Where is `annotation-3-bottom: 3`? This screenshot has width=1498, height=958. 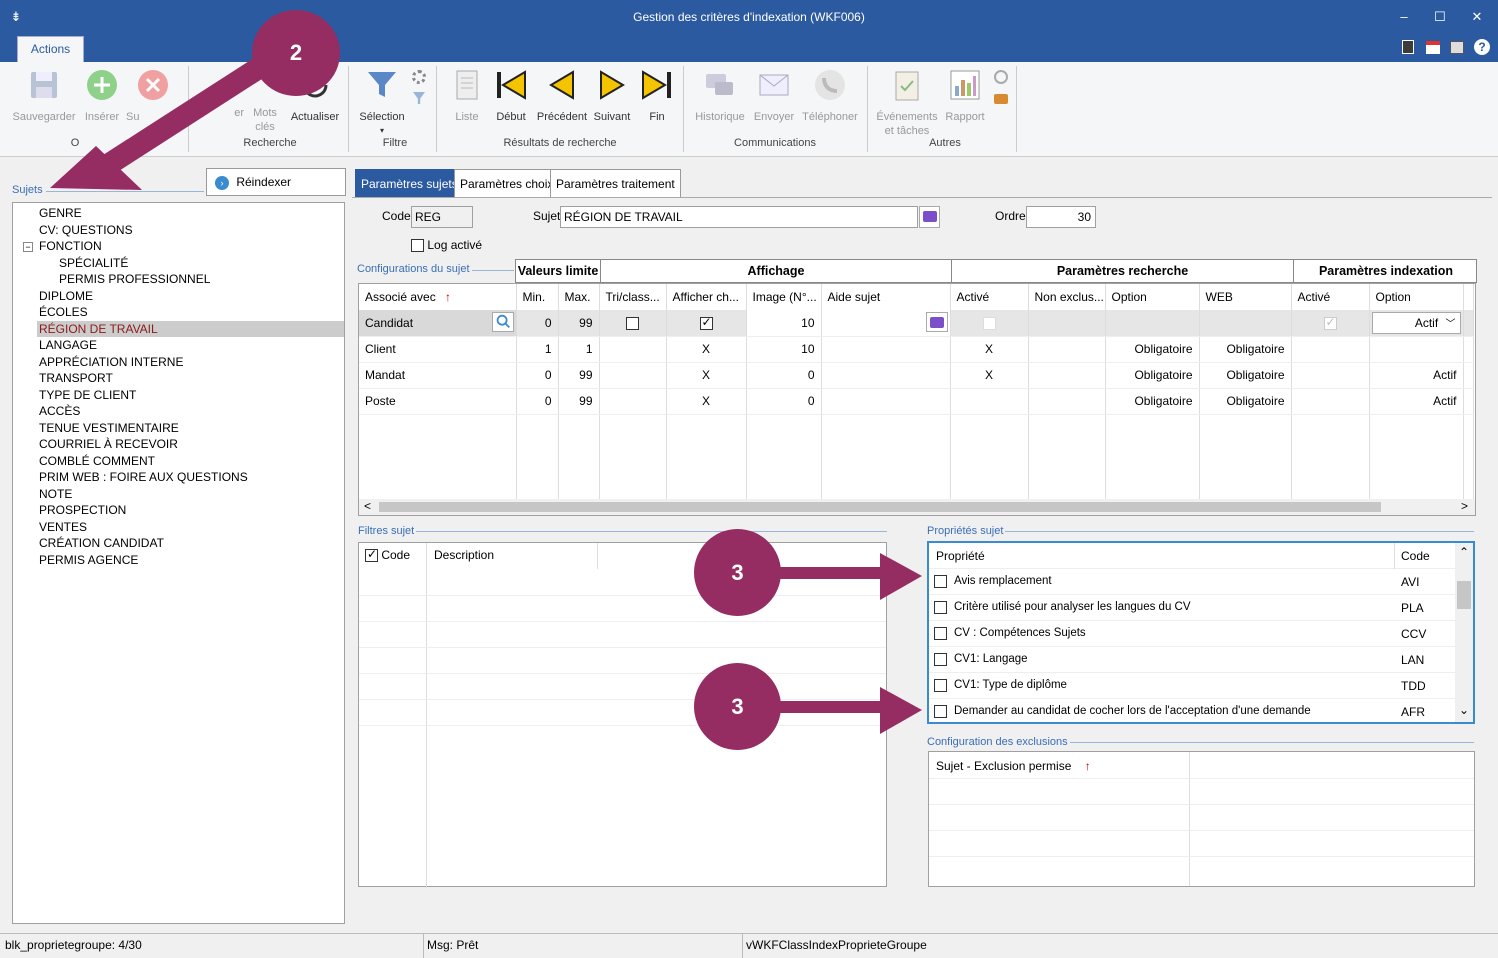
annotation-3-bottom: 3 is located at coordinates (737, 706).